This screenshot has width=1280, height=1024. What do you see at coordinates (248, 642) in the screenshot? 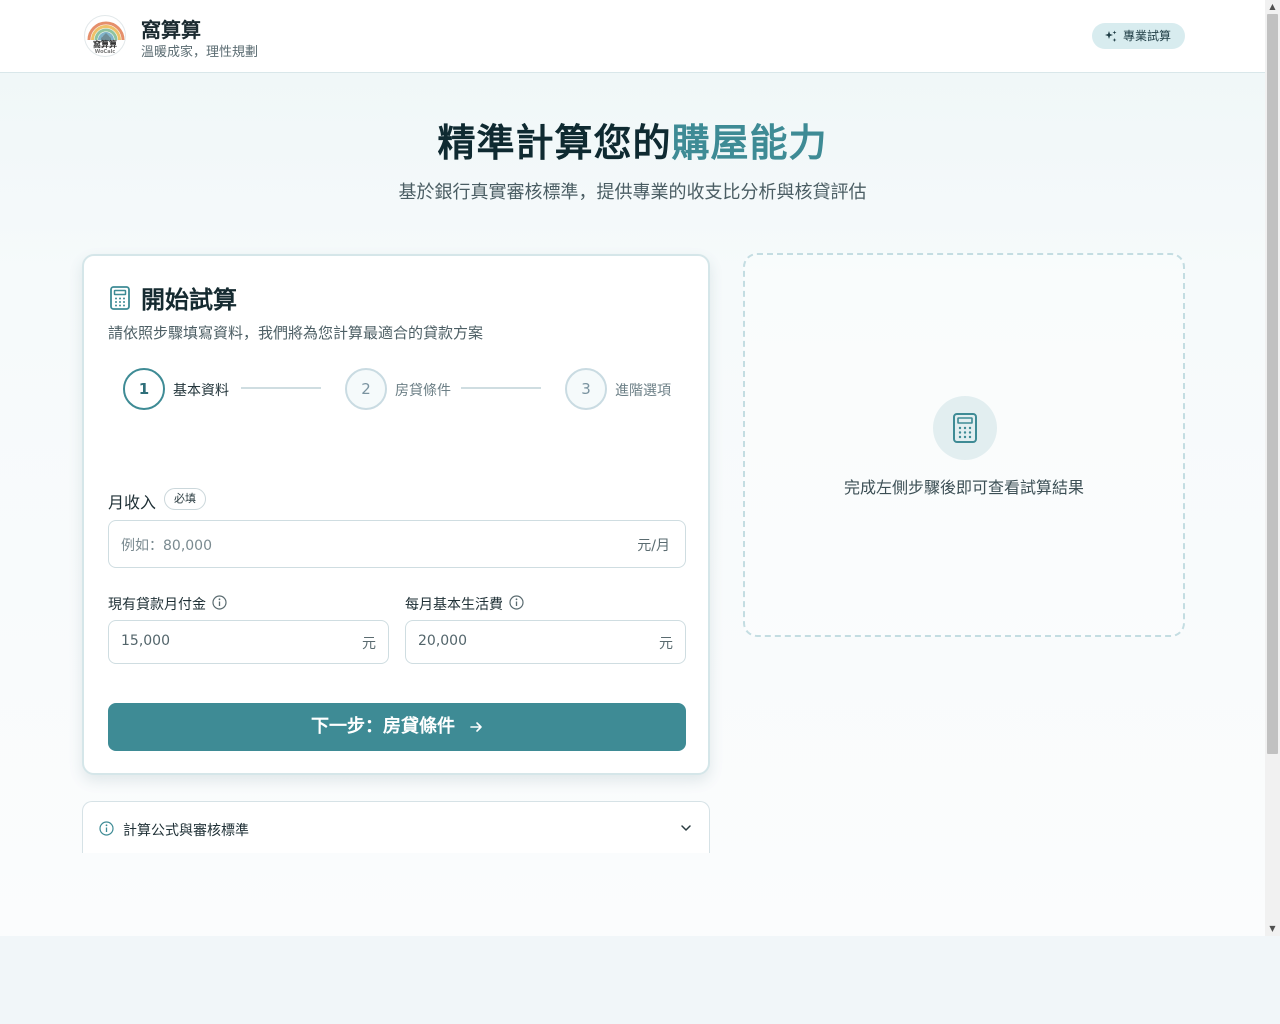
I see `existing-loan-input: 15,000 元` at bounding box center [248, 642].